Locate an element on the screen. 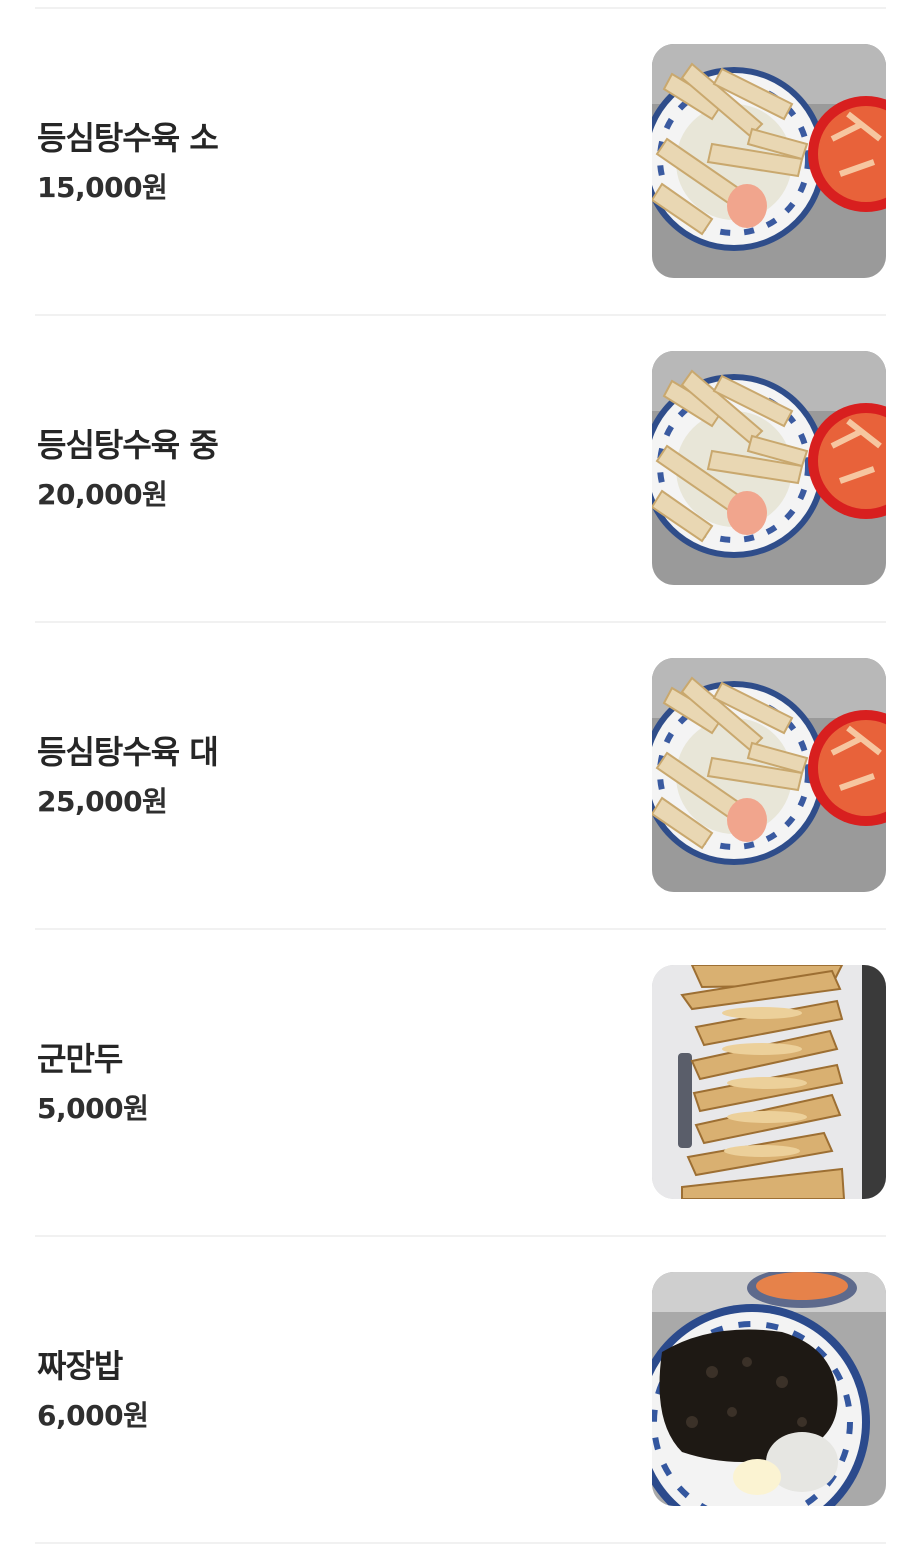 The width and height of the screenshot is (900, 1544). menu-item-name: 짜장밥 is located at coordinates (80, 1365).